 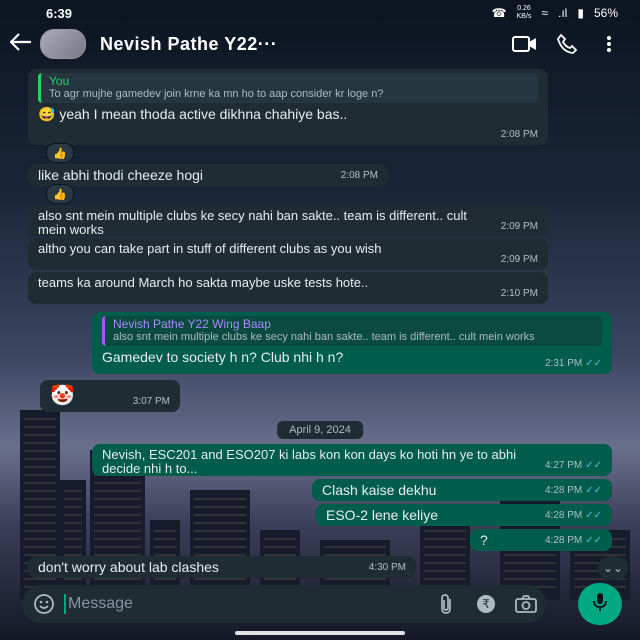 What do you see at coordinates (63, 44) in the screenshot?
I see `avatar` at bounding box center [63, 44].